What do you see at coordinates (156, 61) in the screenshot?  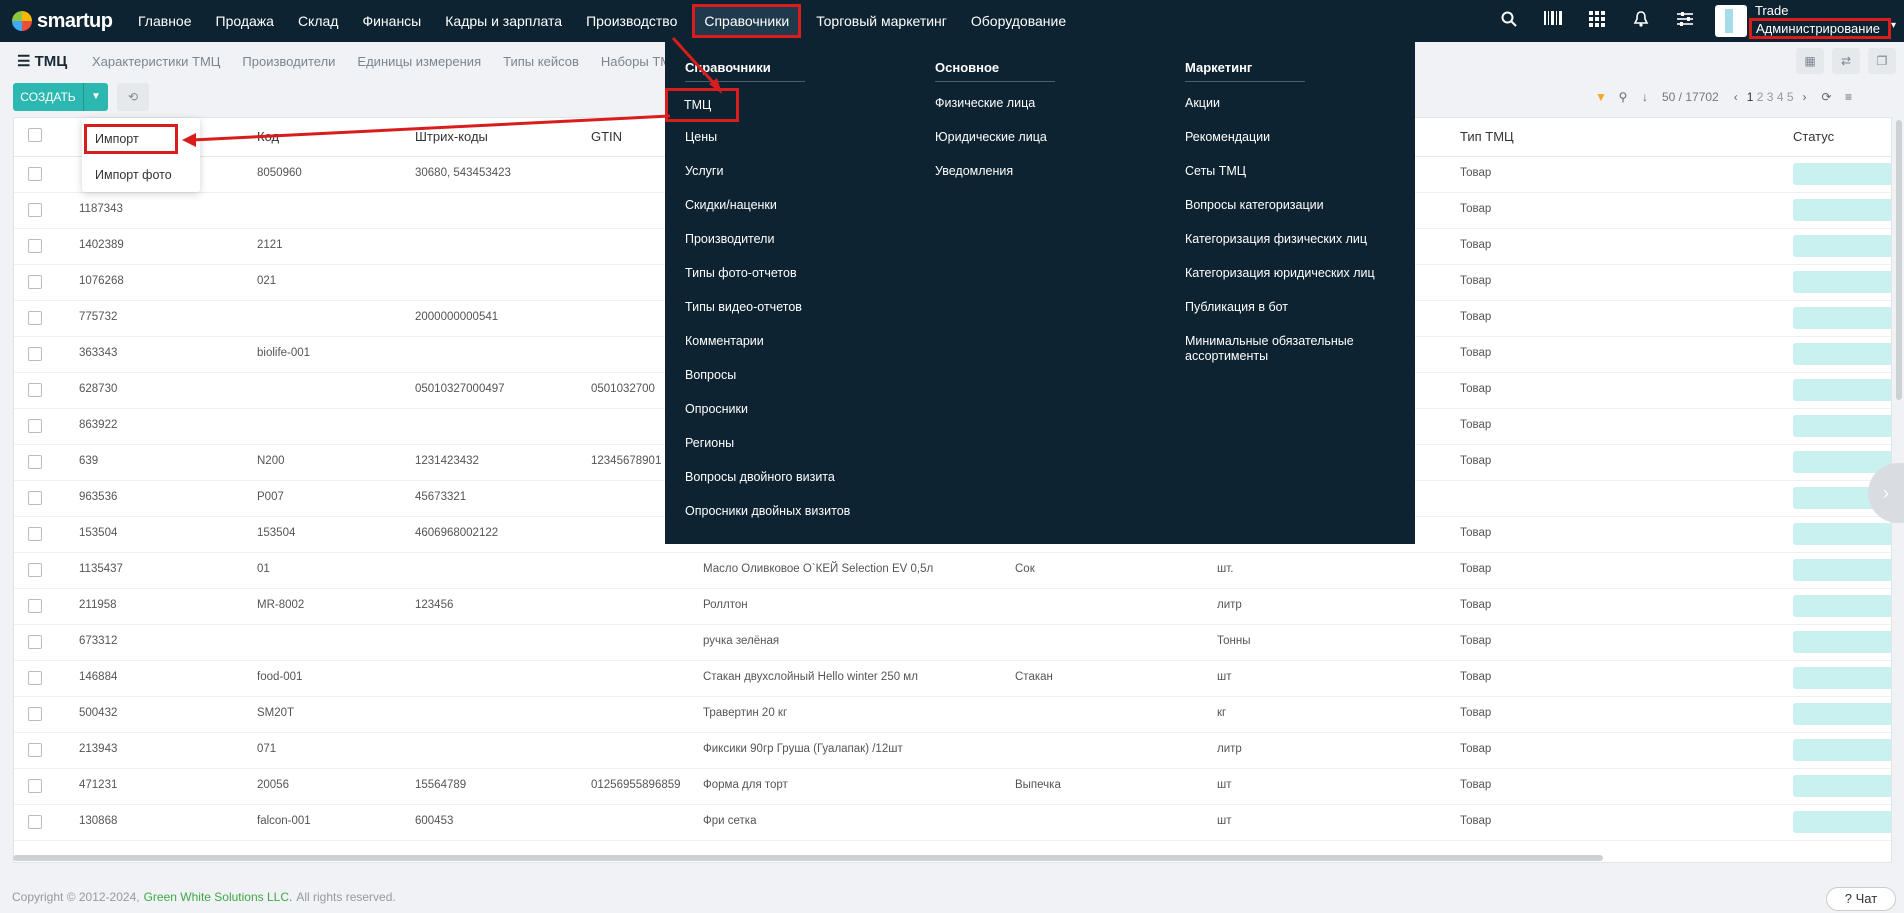 I see `tab-characteristics: Характеристики ТМЦ` at bounding box center [156, 61].